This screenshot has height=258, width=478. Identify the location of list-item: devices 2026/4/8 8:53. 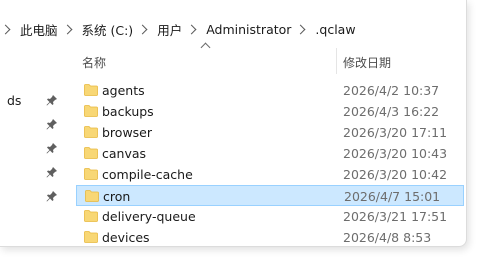
(270, 236).